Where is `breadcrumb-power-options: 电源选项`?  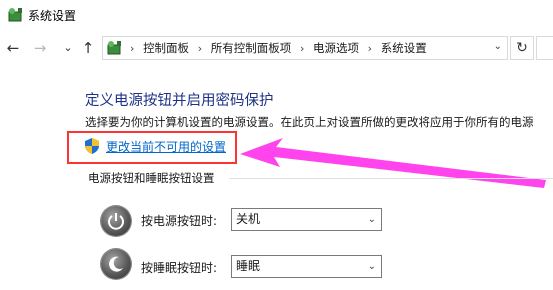
breadcrumb-power-options: 电源选项 is located at coordinates (336, 48).